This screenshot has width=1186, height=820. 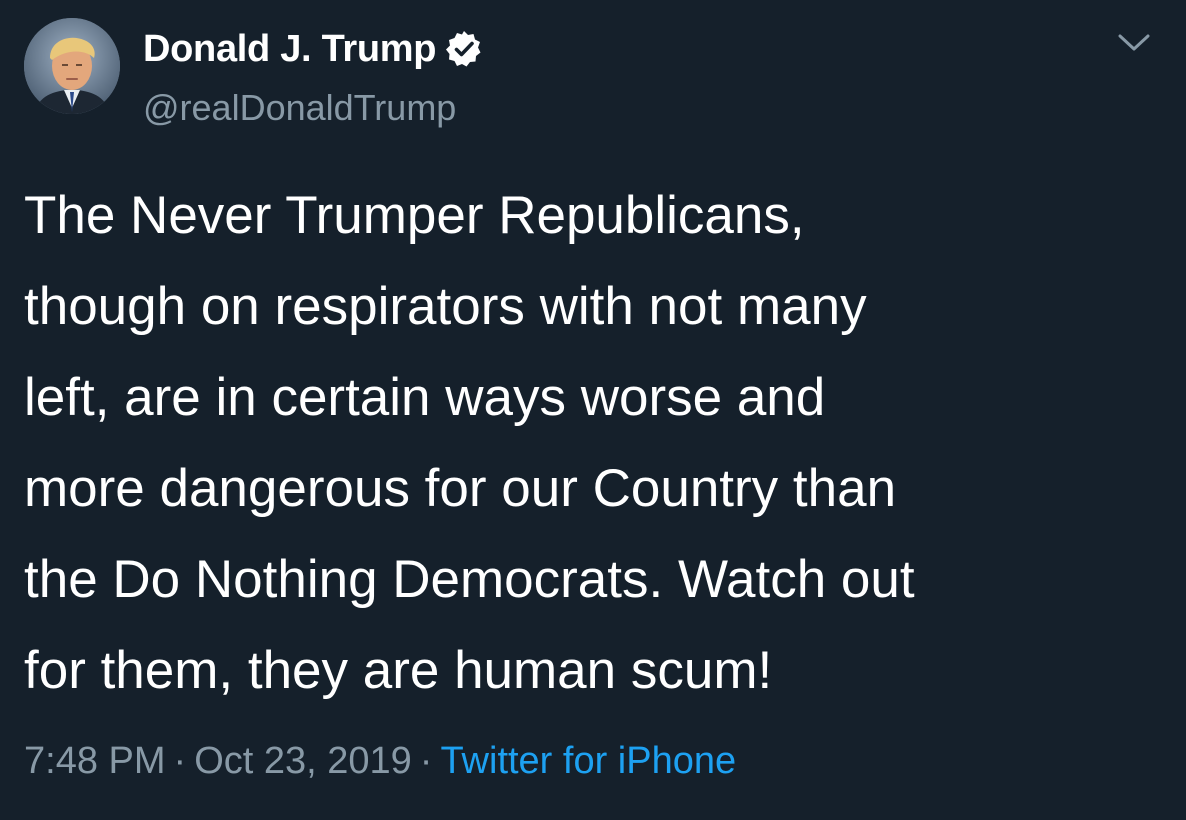 What do you see at coordinates (460, 488) in the screenshot?
I see `tweet-text-line: more dangerous for our Country than` at bounding box center [460, 488].